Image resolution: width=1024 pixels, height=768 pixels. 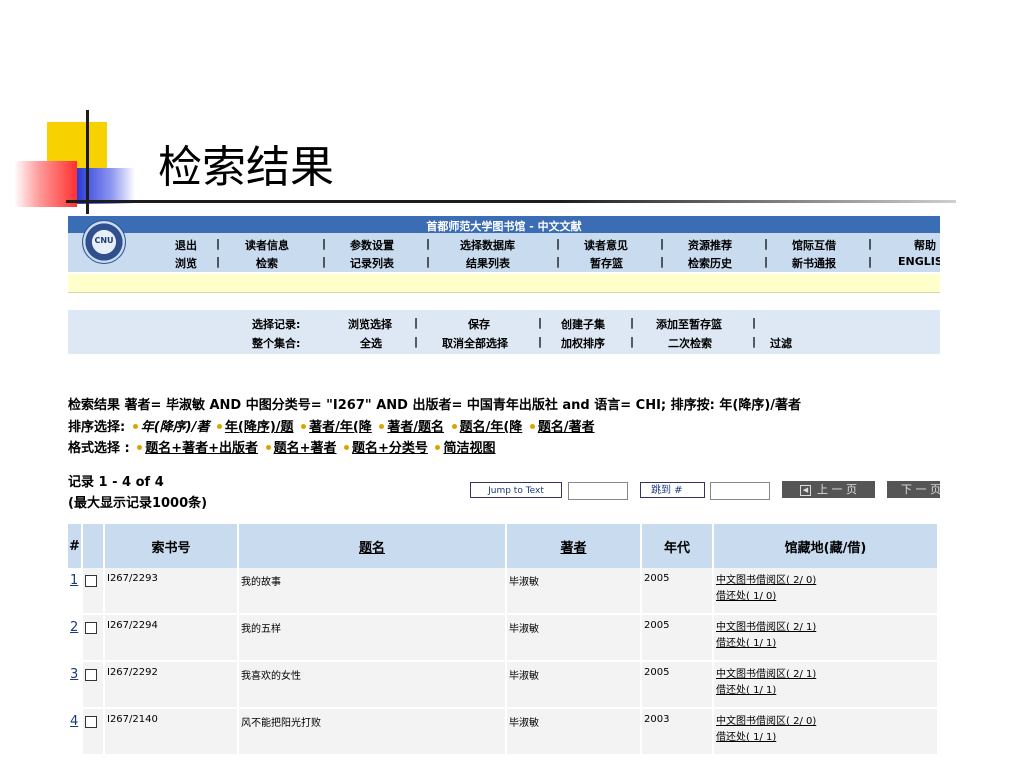 I want to click on save-link: 保存, so click(x=479, y=324).